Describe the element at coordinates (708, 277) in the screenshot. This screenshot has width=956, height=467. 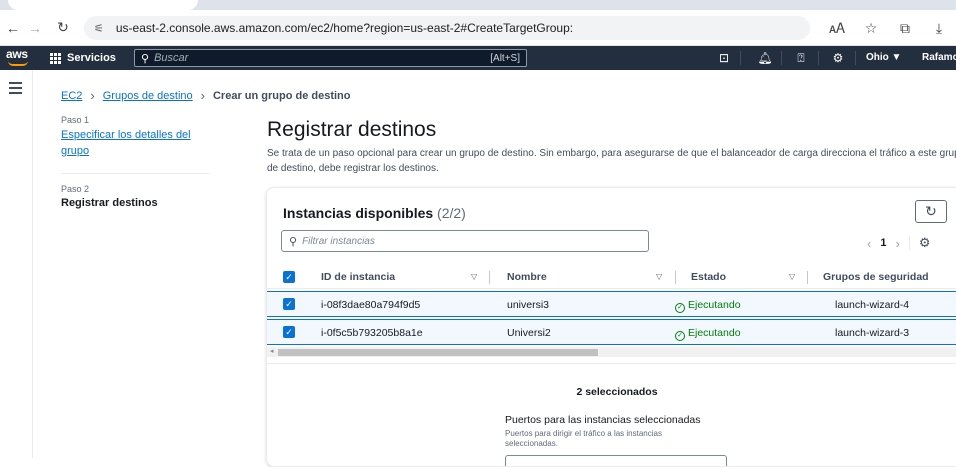
I see `column-header-state: Estado` at that location.